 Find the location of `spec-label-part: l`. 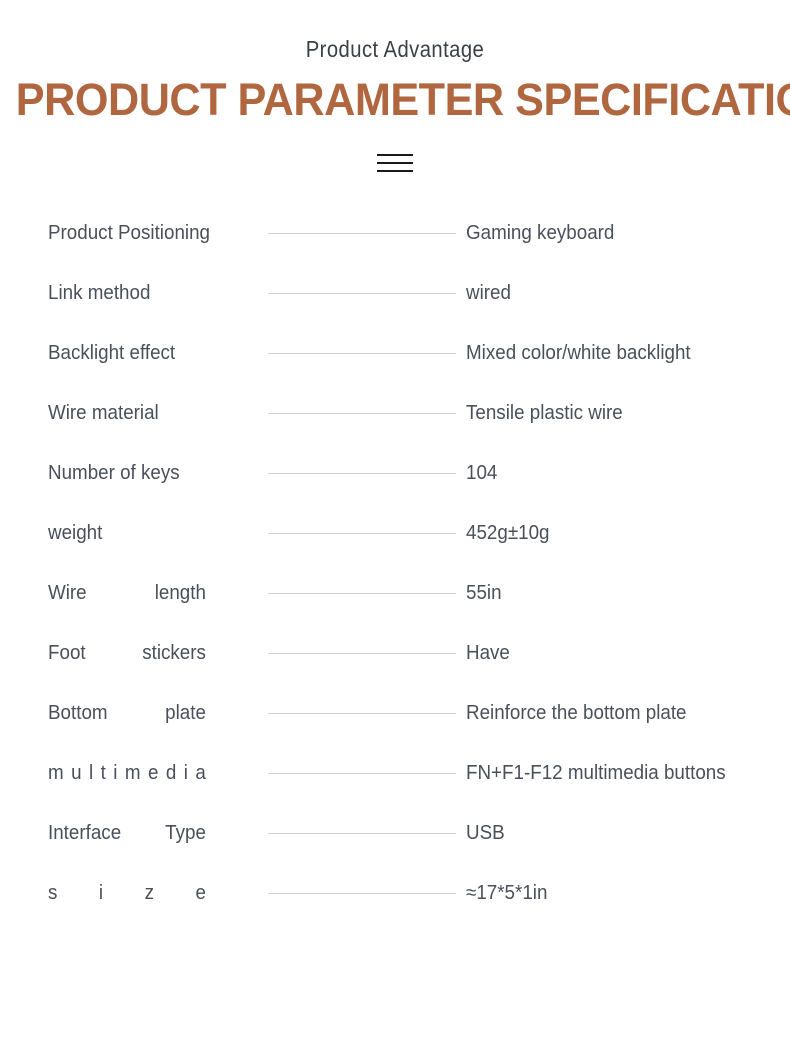

spec-label-part: l is located at coordinates (91, 773).